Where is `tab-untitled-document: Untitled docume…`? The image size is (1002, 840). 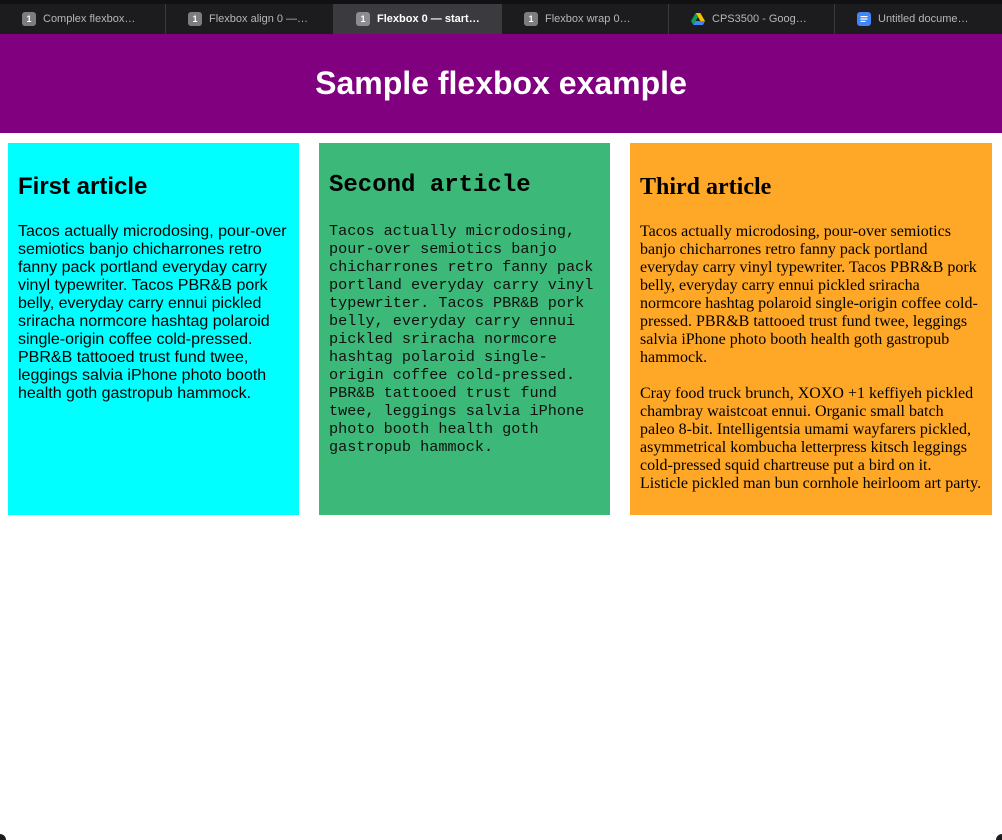 tab-untitled-document: Untitled docume… is located at coordinates (918, 19).